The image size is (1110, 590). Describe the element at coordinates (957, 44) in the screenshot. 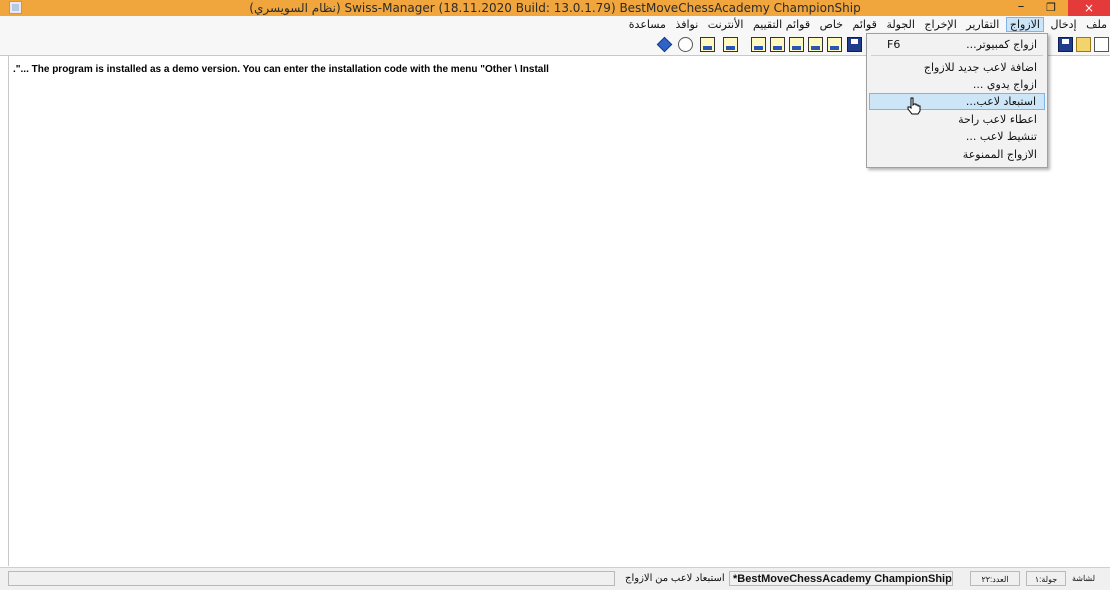

I see `menu-item-computer-pairing: ازواج كمبيوتر... F6` at that location.